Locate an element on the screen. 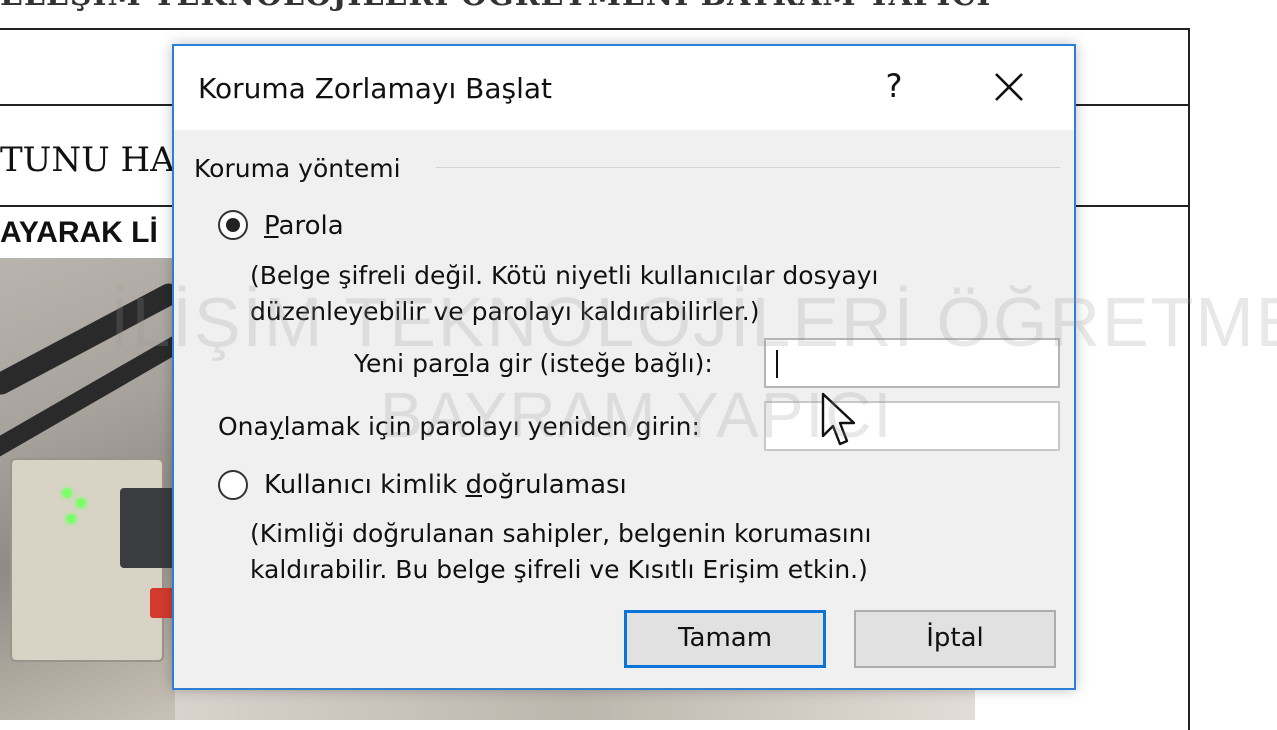 The height and width of the screenshot is (730, 1277). document-cell-text: TUNU HAS is located at coordinates (99, 160).